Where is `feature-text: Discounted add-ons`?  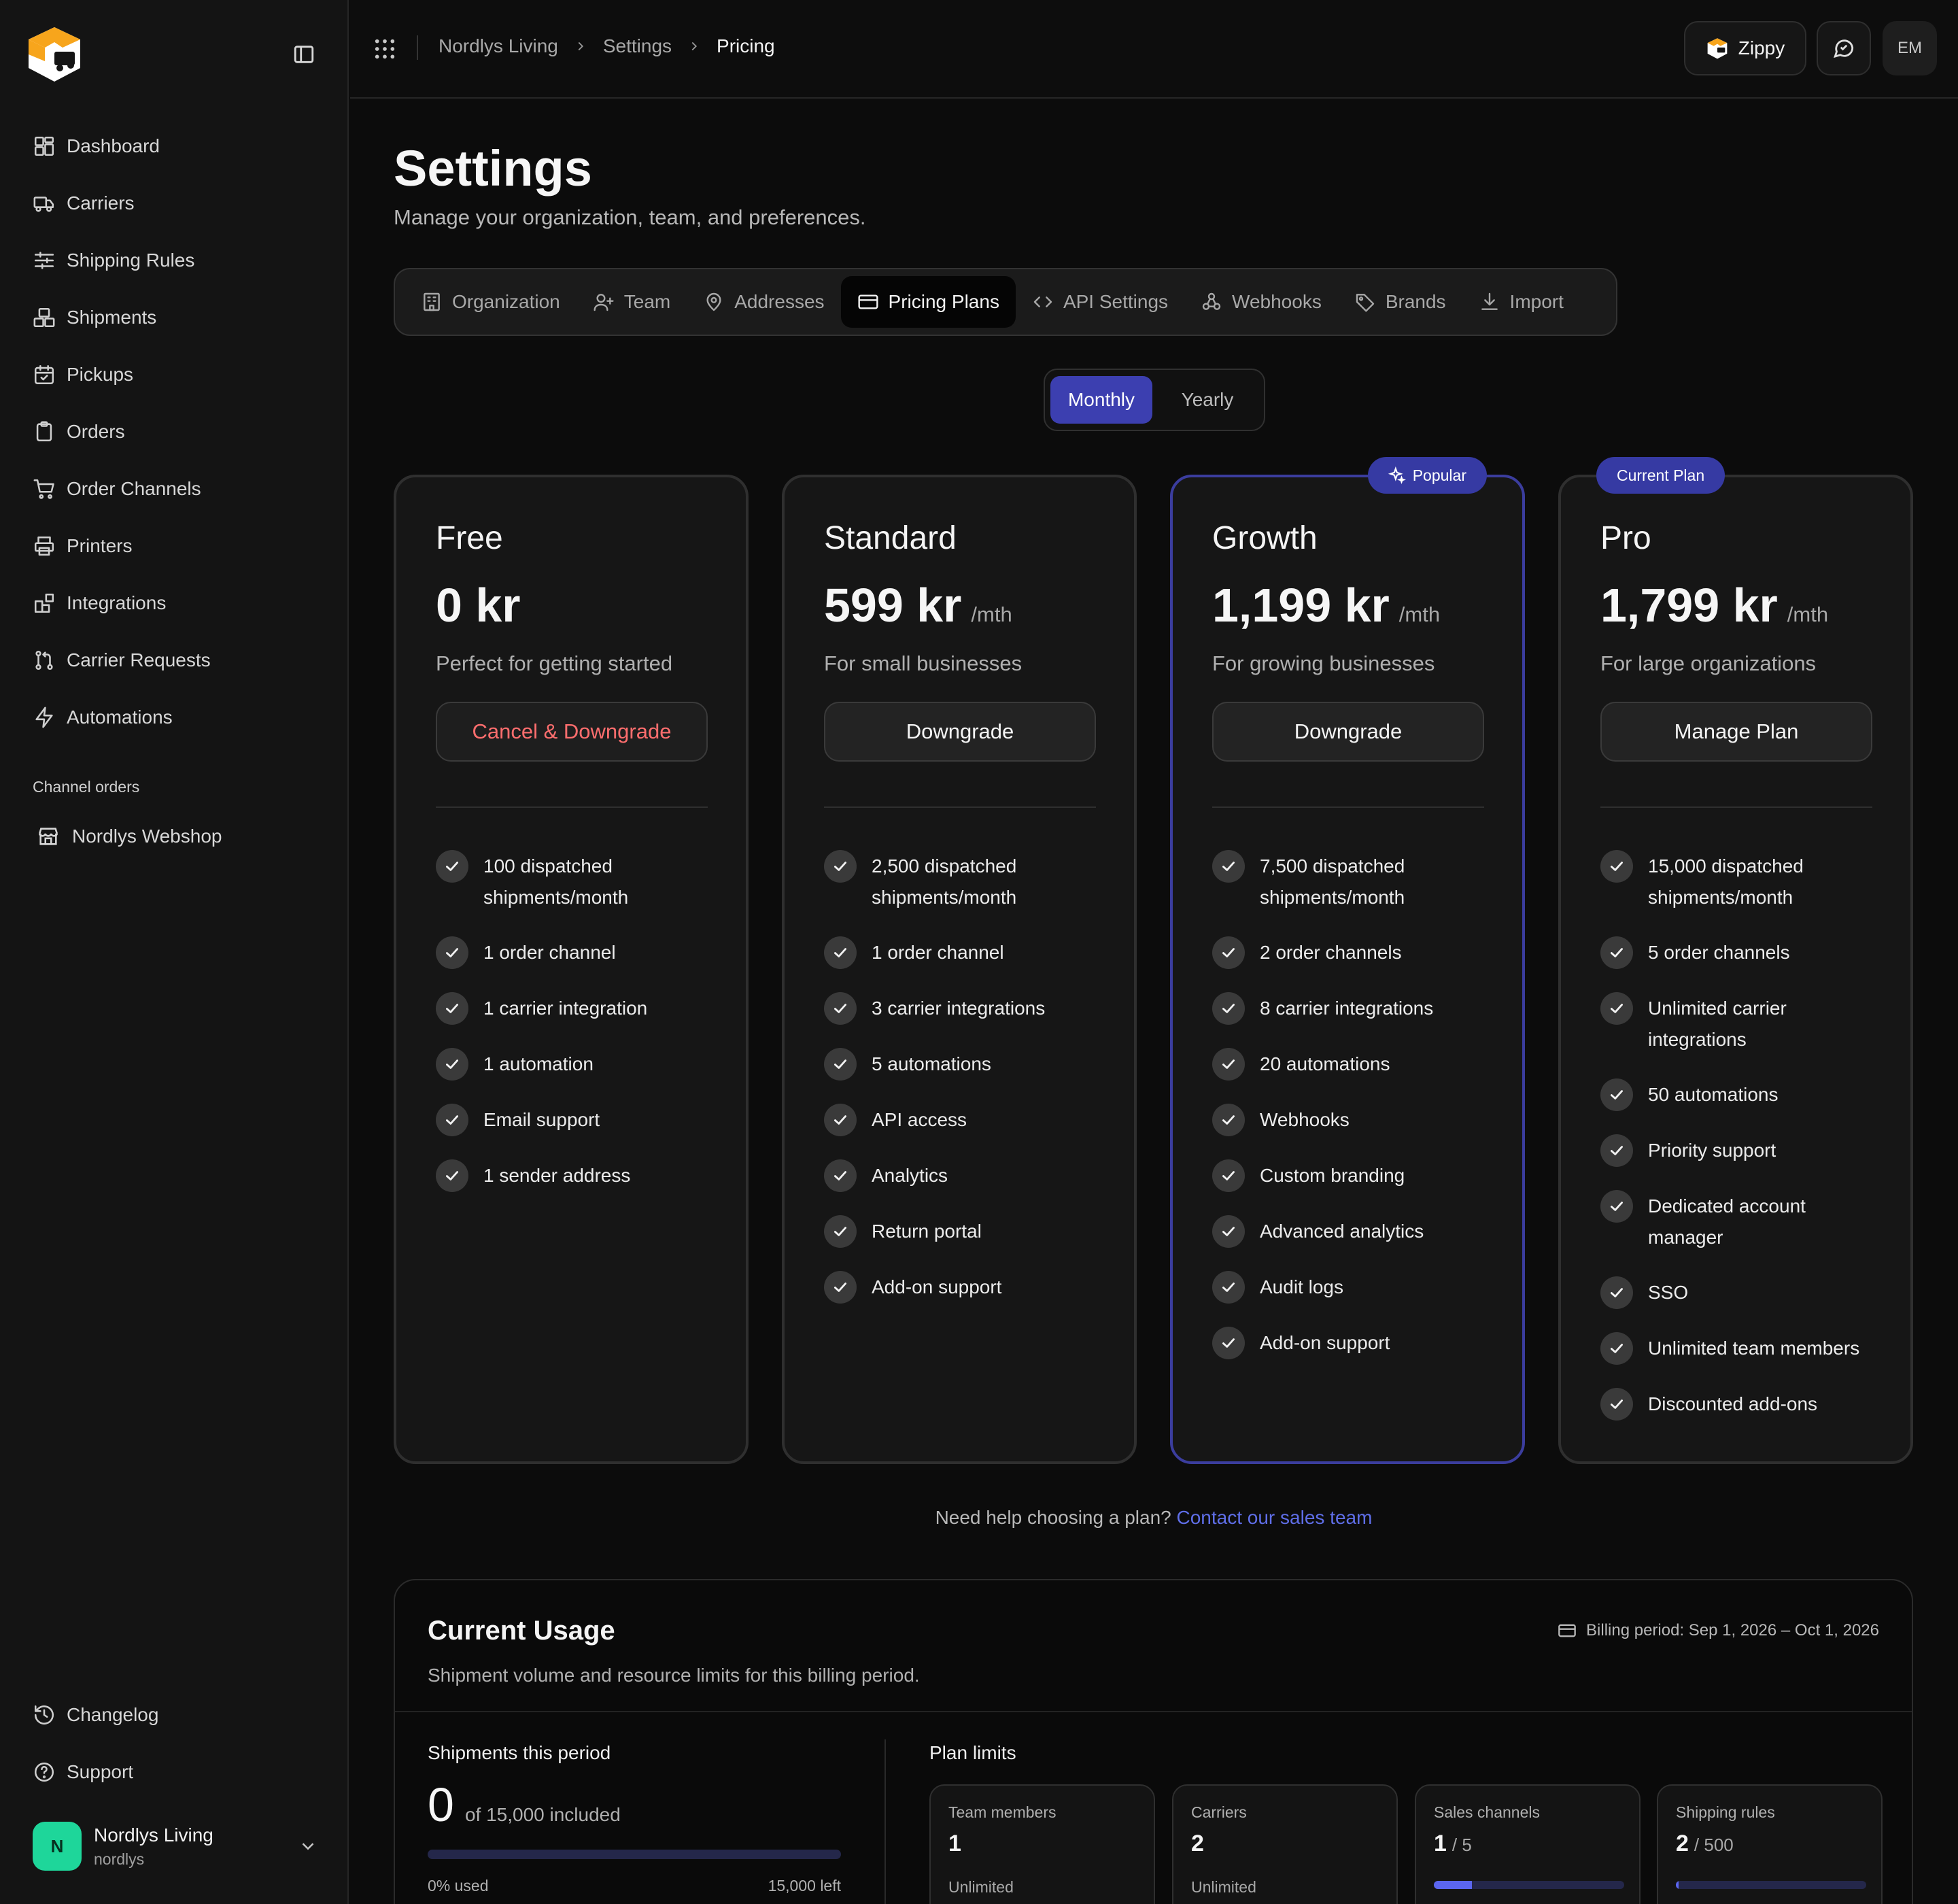 feature-text: Discounted add-ons is located at coordinates (1733, 1404).